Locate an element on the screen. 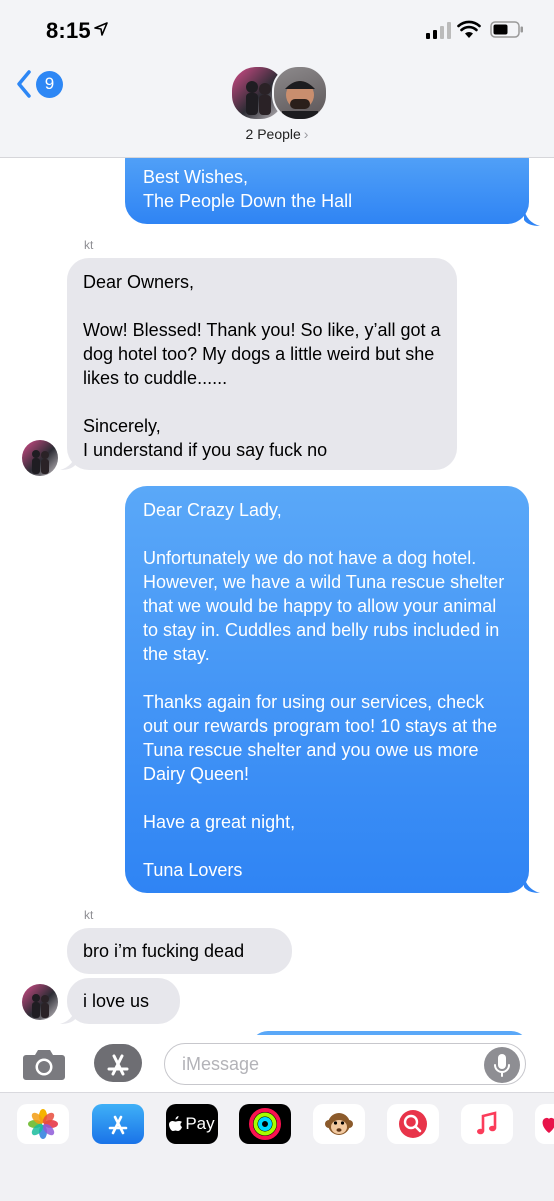 This screenshot has width=554, height=1201. photos-icon is located at coordinates (43, 1124).